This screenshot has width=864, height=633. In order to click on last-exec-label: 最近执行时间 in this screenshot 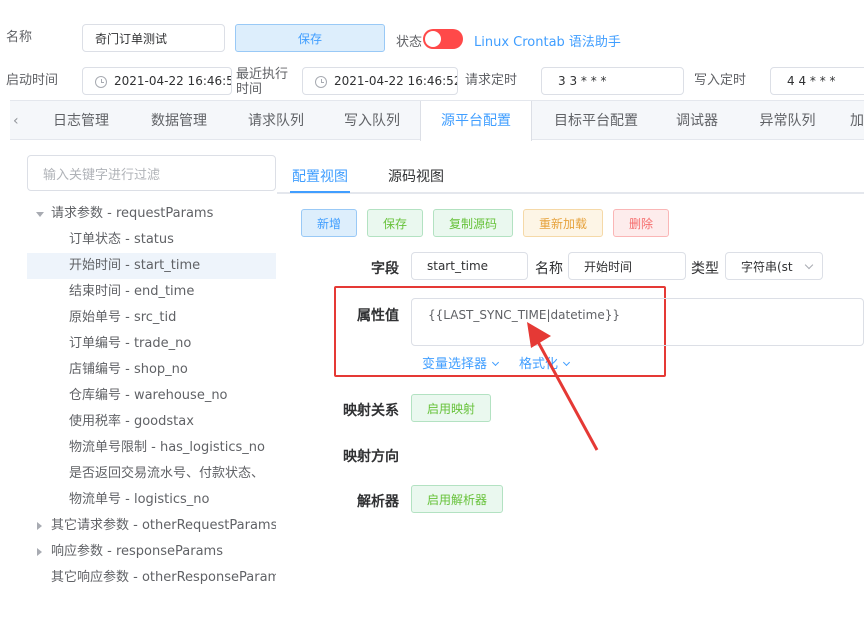, I will do `click(262, 82)`.